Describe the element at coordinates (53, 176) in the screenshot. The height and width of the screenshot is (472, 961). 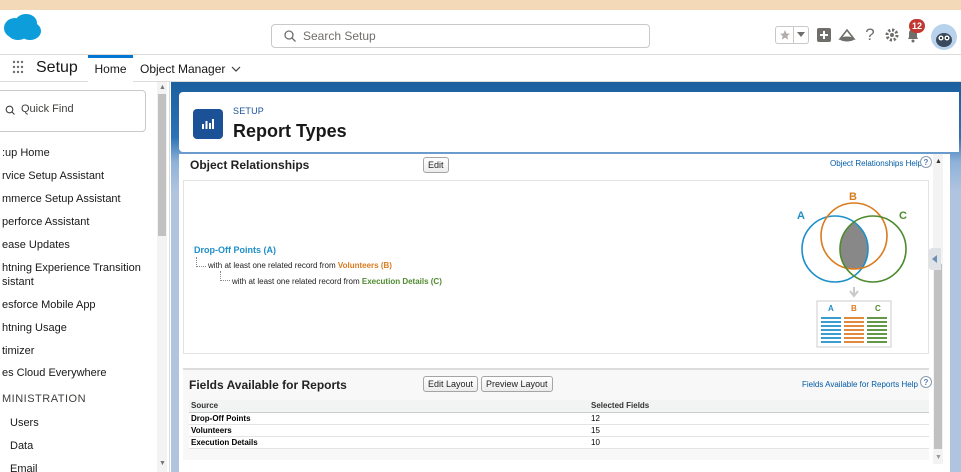
I see `sidebar-item-service-setup-assistant: rvice Setup Assistant` at that location.